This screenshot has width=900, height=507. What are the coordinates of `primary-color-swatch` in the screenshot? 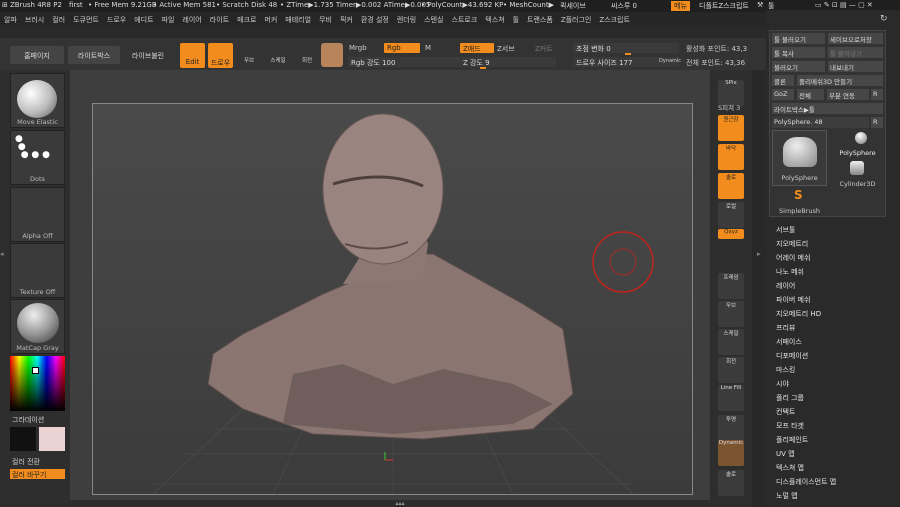 It's located at (23, 439).